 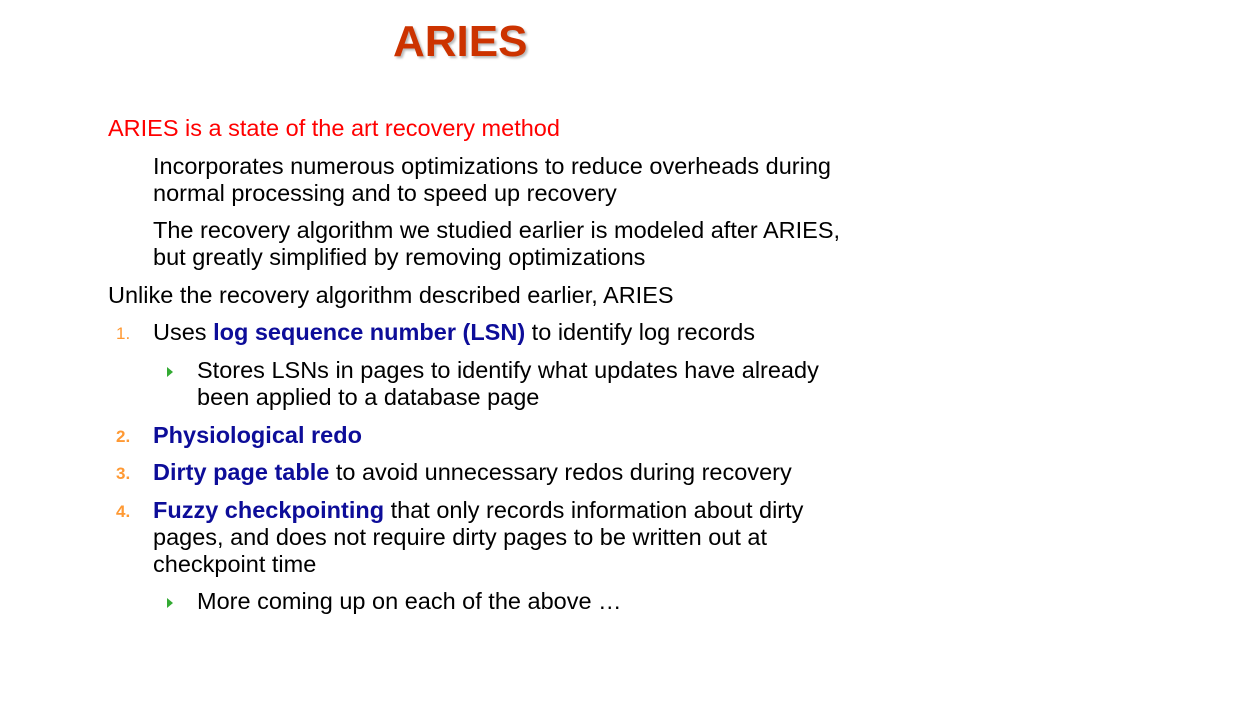 What do you see at coordinates (640, 332) in the screenshot?
I see `list-item-lsn-rest: to identify log records` at bounding box center [640, 332].